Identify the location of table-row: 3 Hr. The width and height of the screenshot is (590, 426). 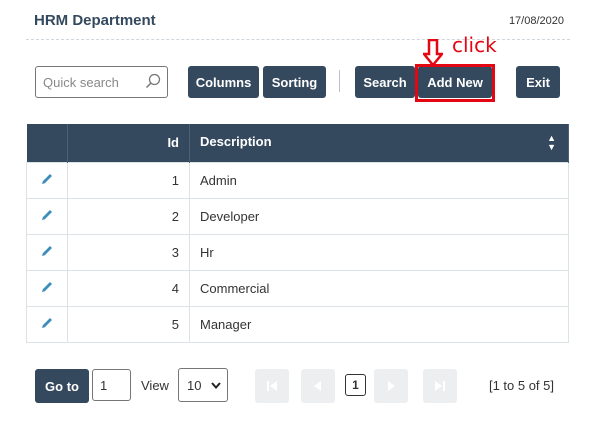
(297, 252).